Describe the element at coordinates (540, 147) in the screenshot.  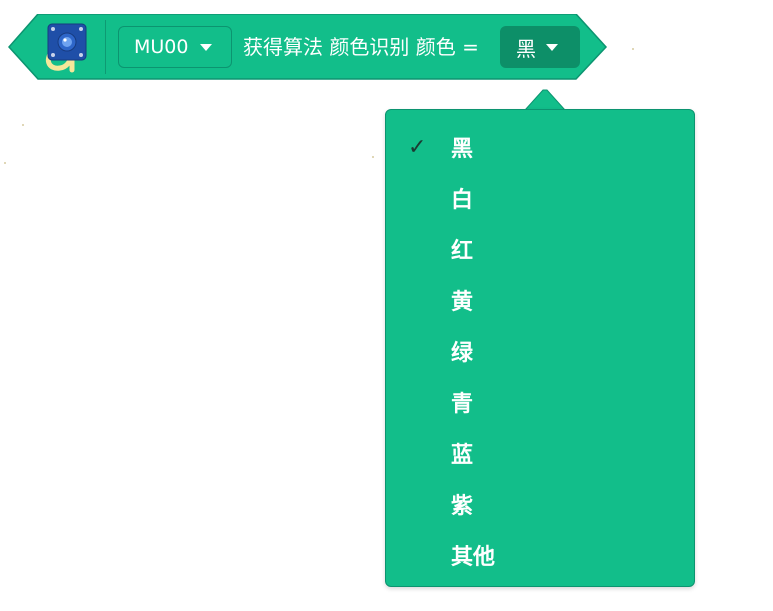
I see `menu-item-black: ✓ 黑` at that location.